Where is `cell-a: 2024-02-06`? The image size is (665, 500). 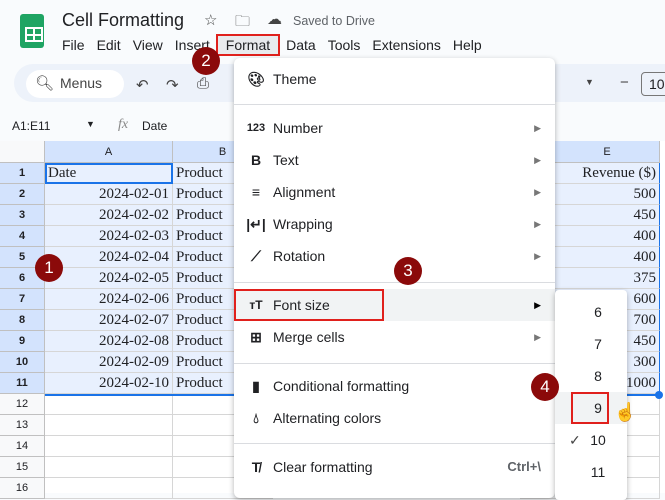 cell-a: 2024-02-06 is located at coordinates (109, 299).